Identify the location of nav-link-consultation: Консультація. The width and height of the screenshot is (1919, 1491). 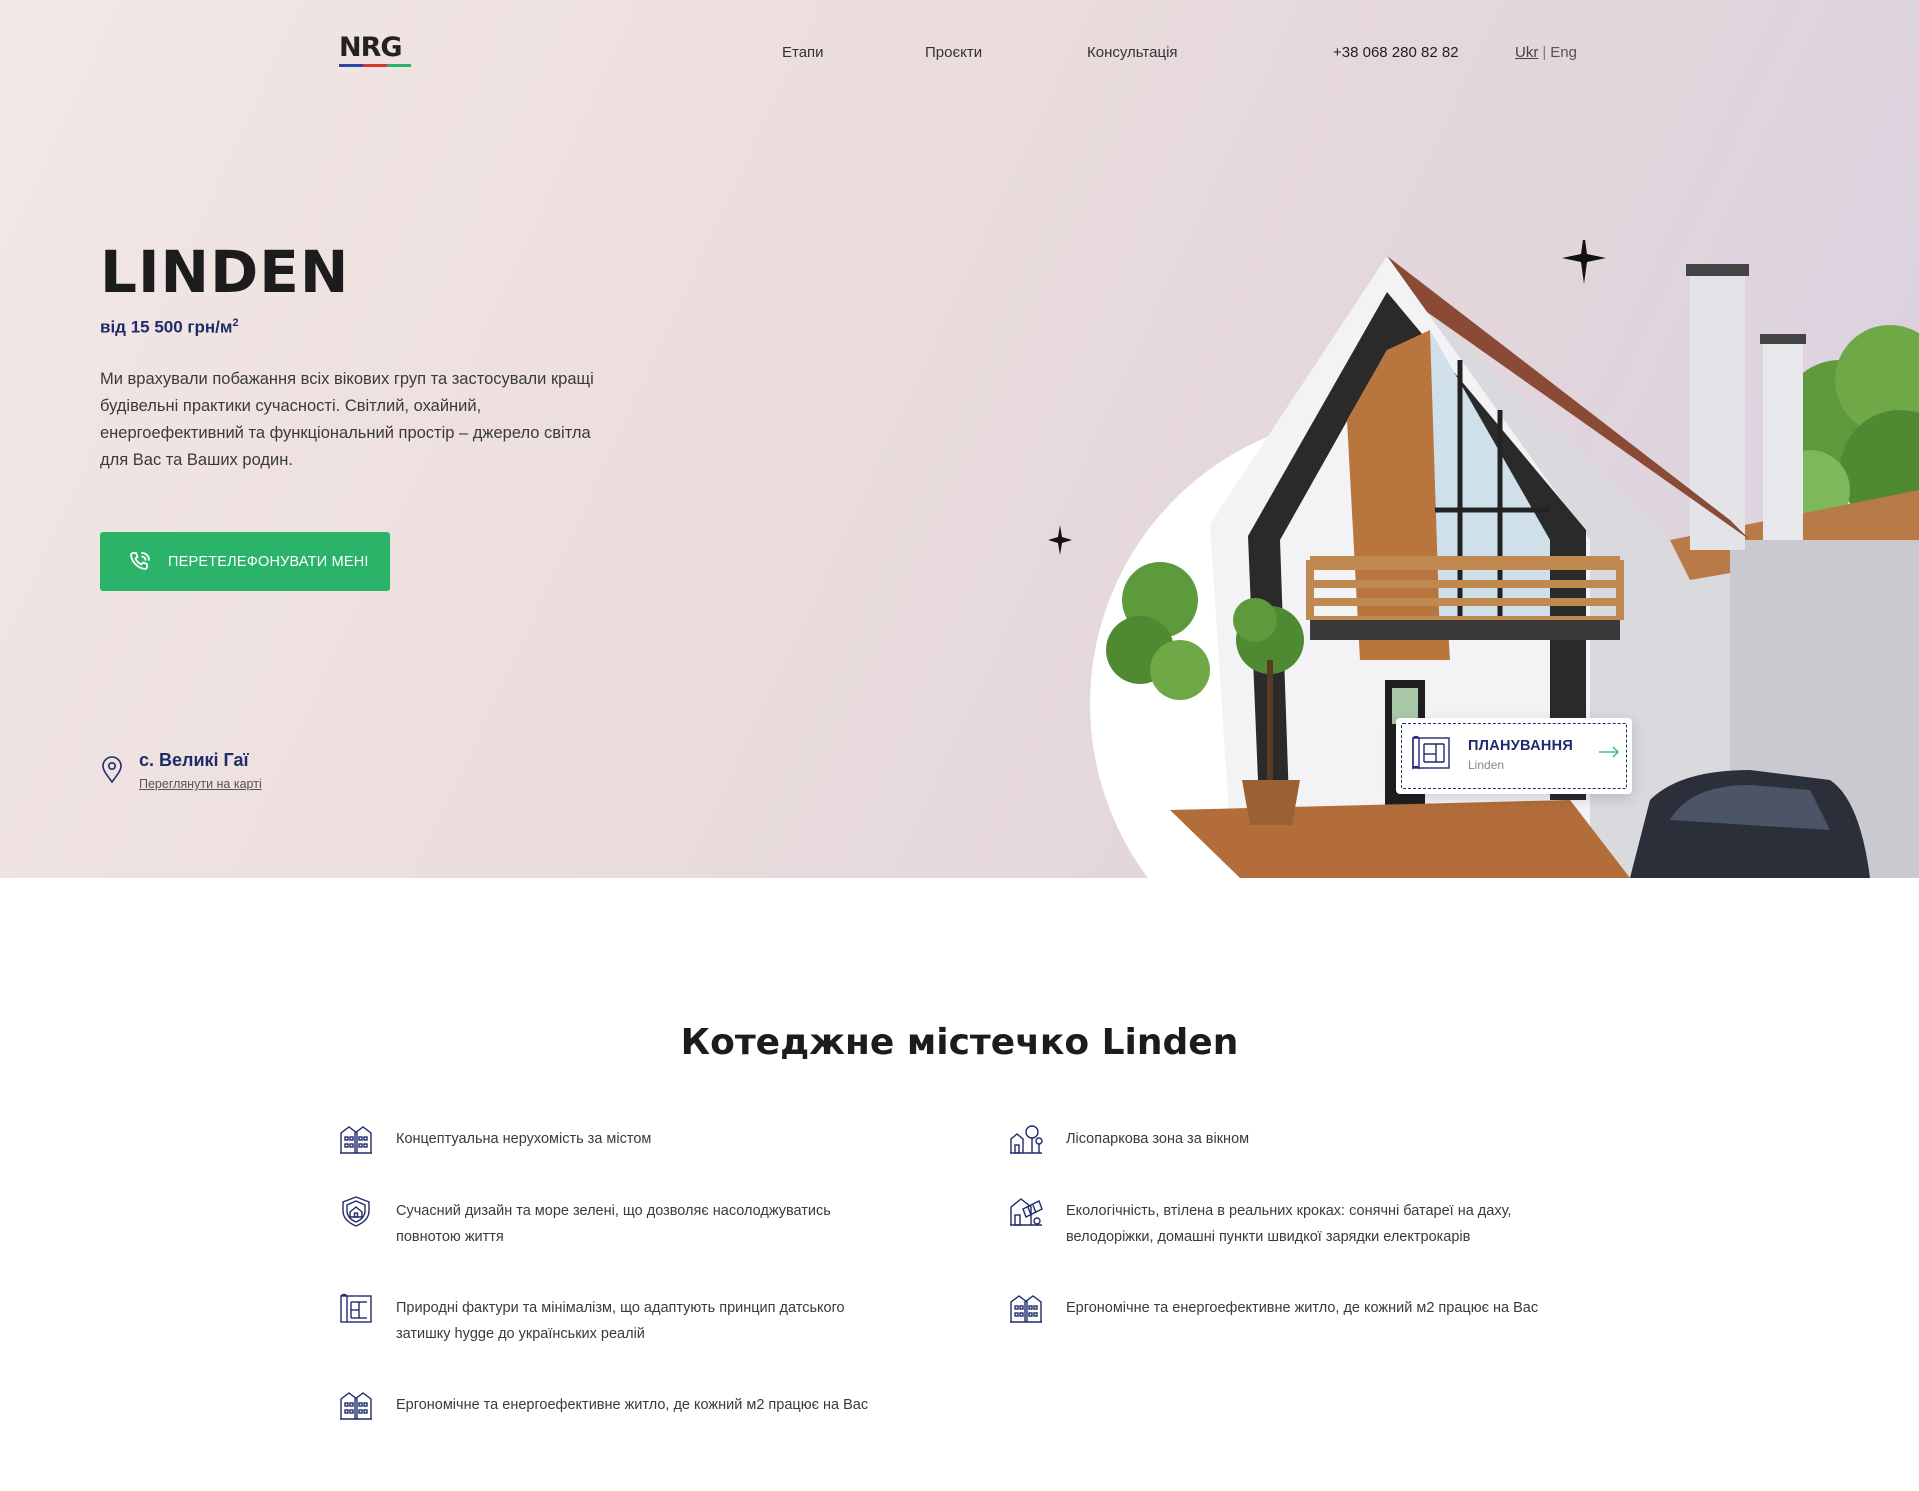
(1132, 52).